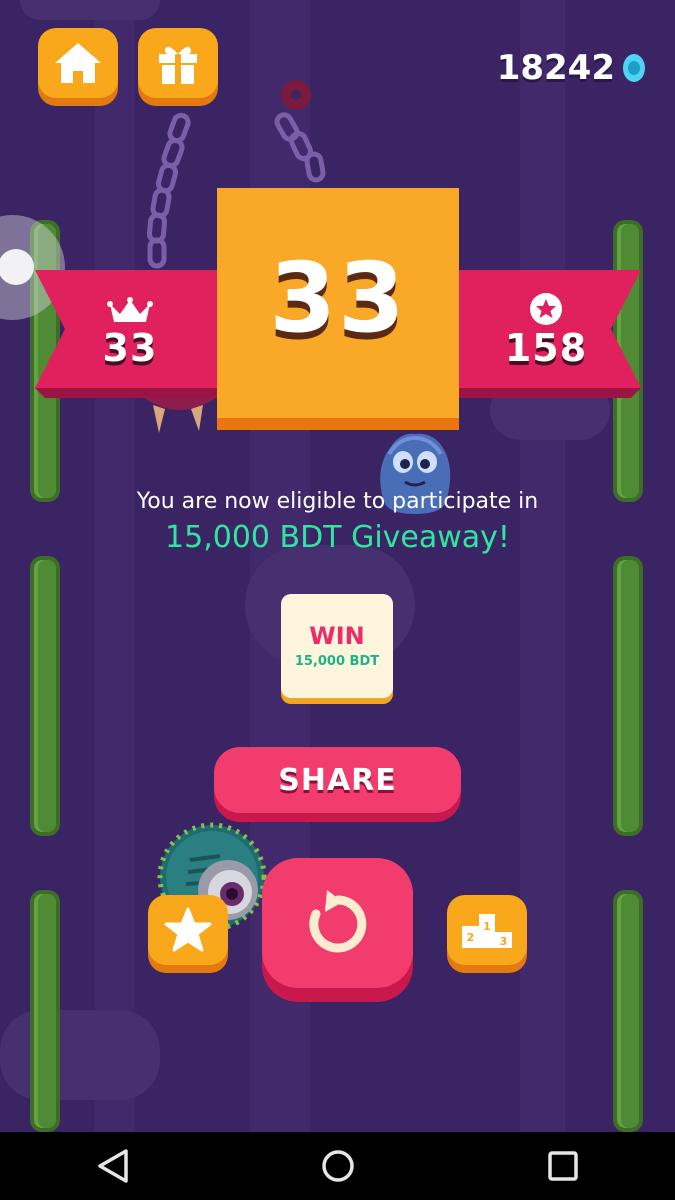  I want to click on home-icon, so click(78, 63).